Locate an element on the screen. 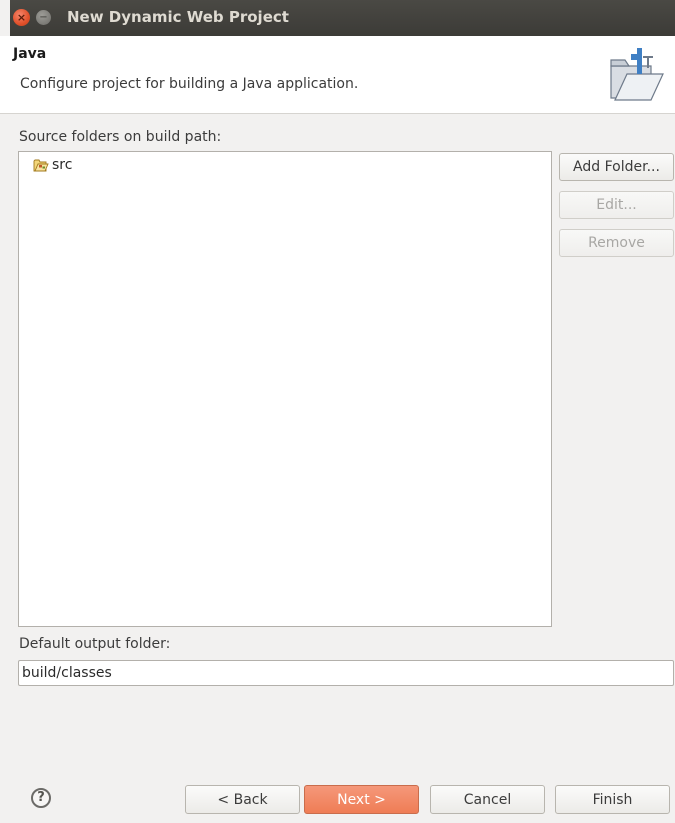 This screenshot has width=675, height=823. minimize-window-button: − is located at coordinates (43, 17).